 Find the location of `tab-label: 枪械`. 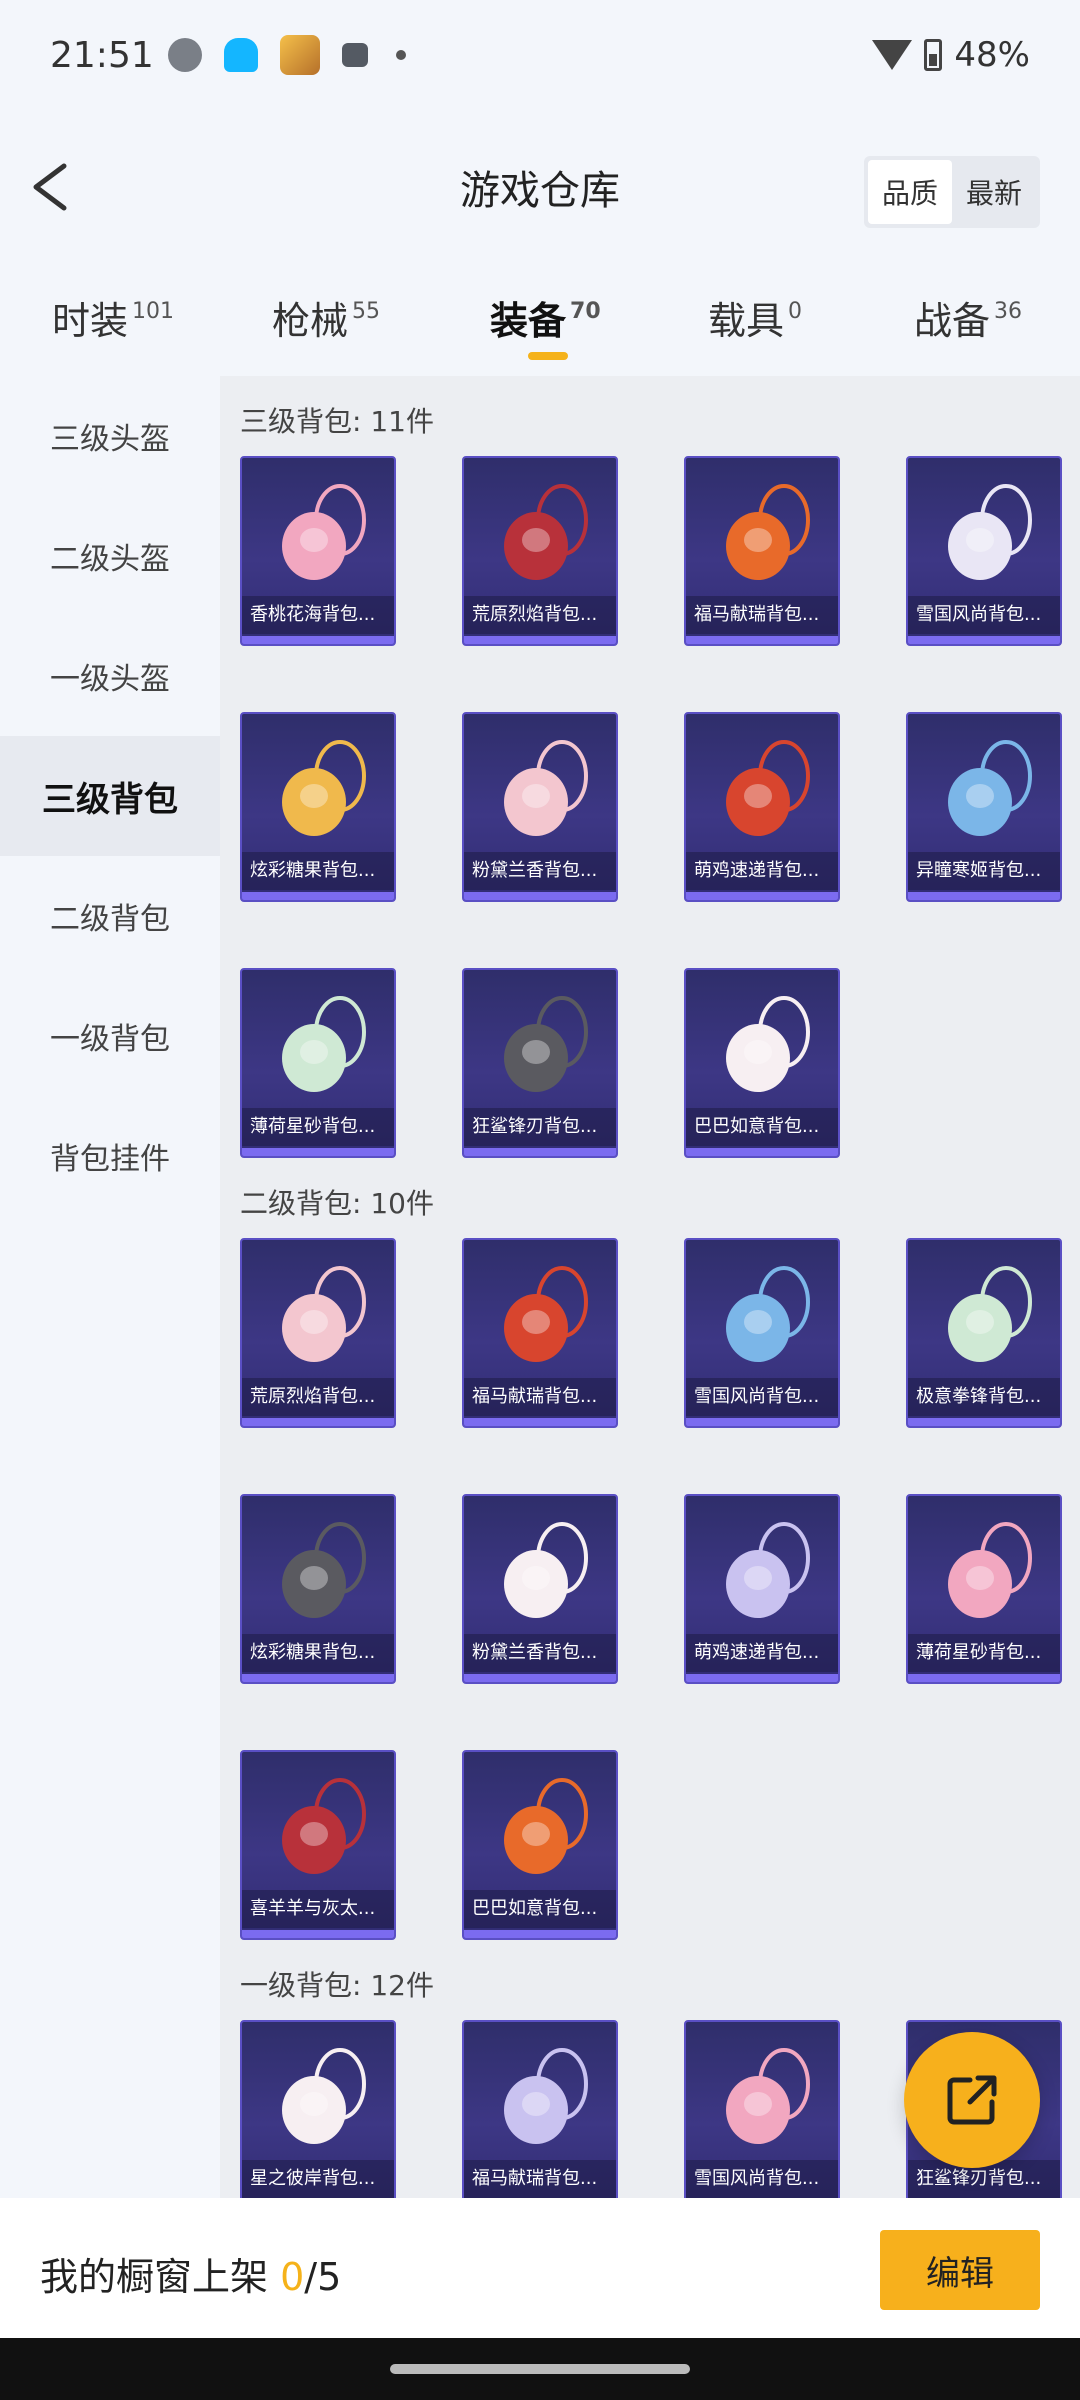

tab-label: 枪械 is located at coordinates (310, 321).